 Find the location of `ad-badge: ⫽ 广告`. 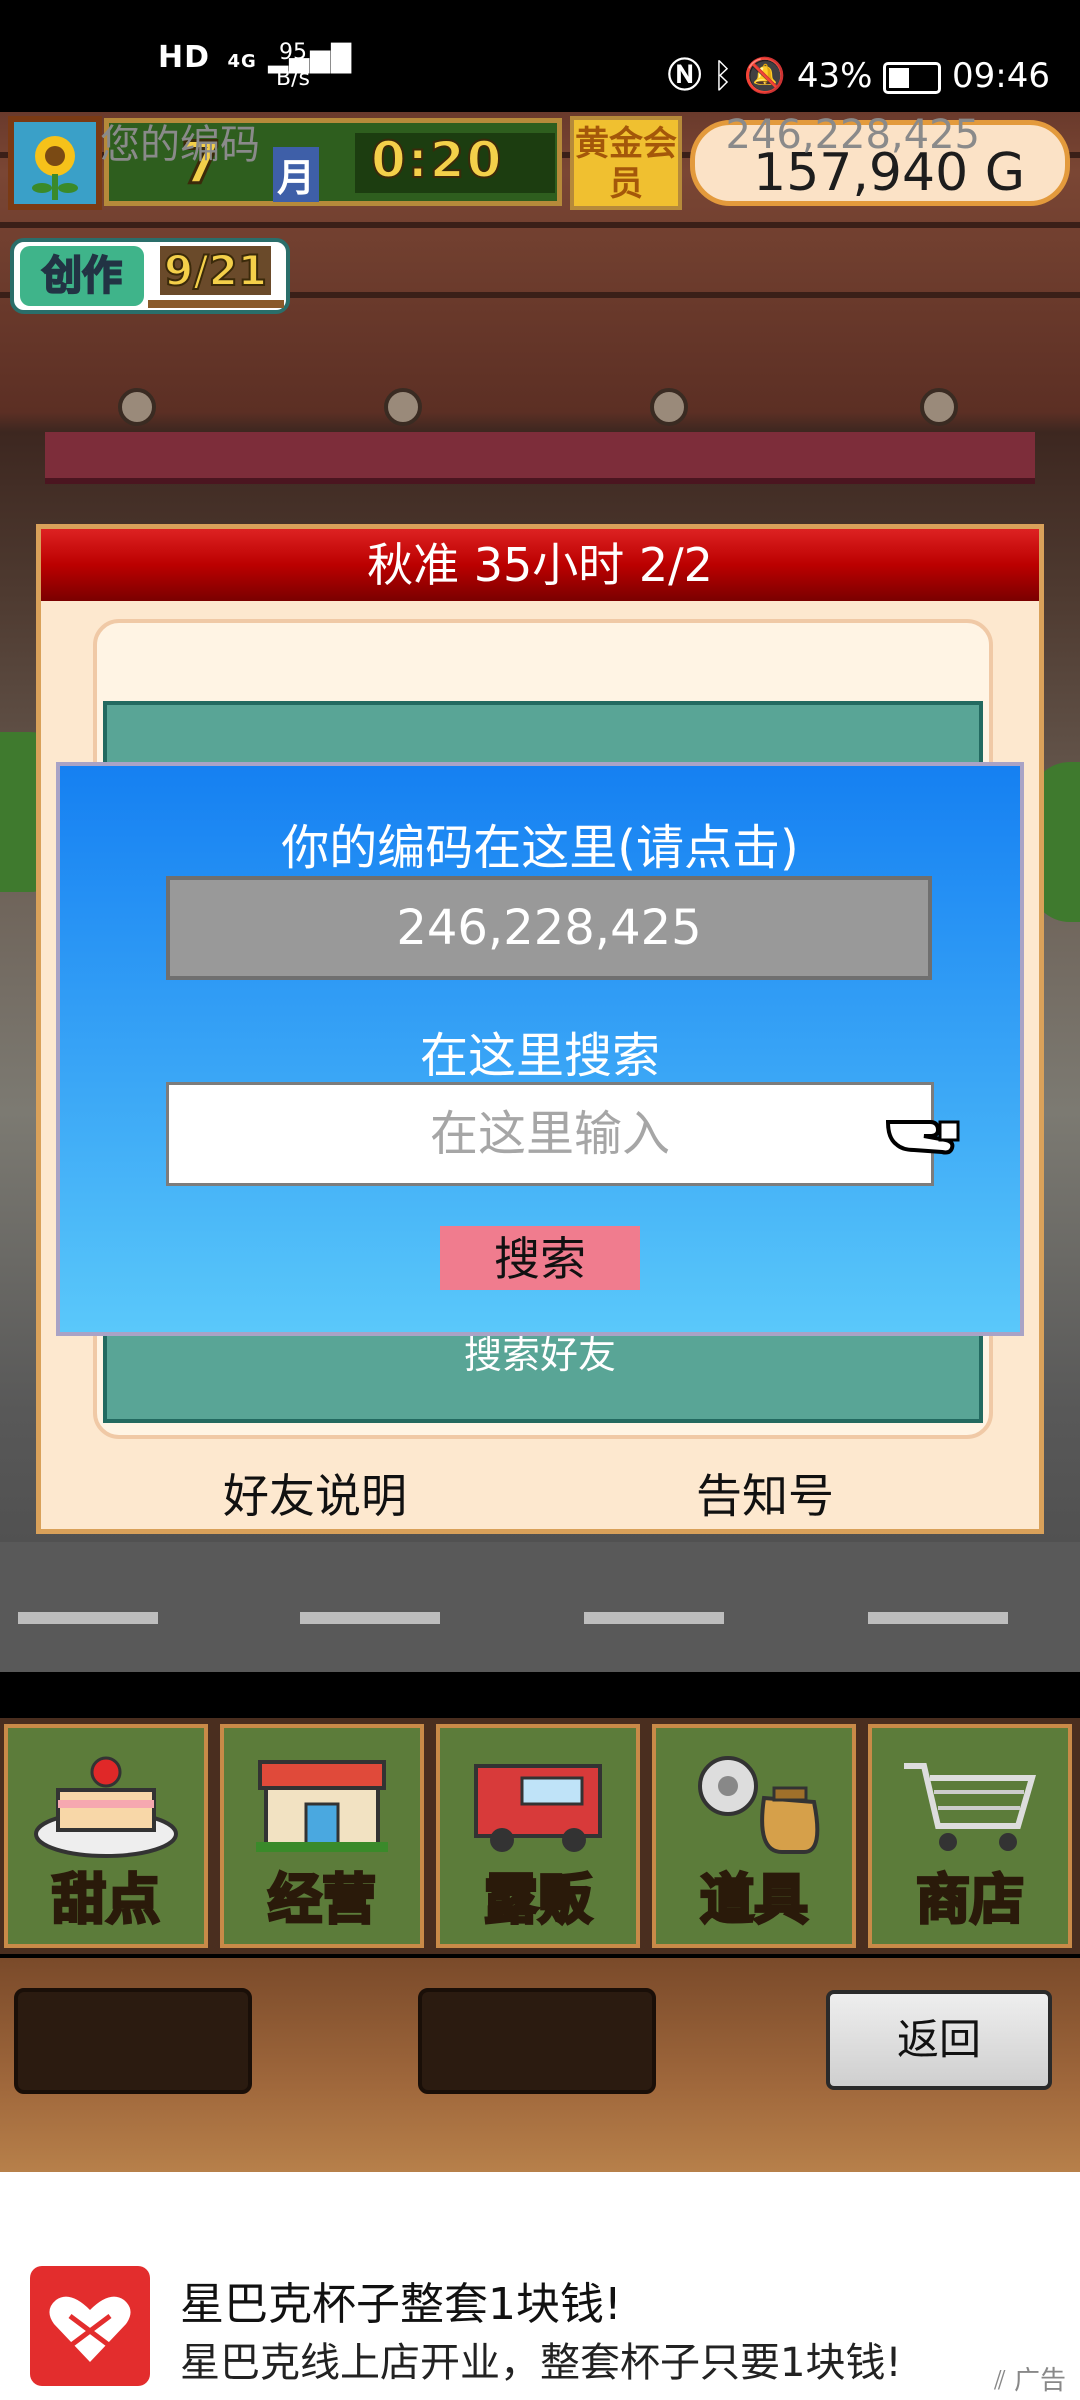

ad-badge: ⫽ 广告 is located at coordinates (1030, 2378).